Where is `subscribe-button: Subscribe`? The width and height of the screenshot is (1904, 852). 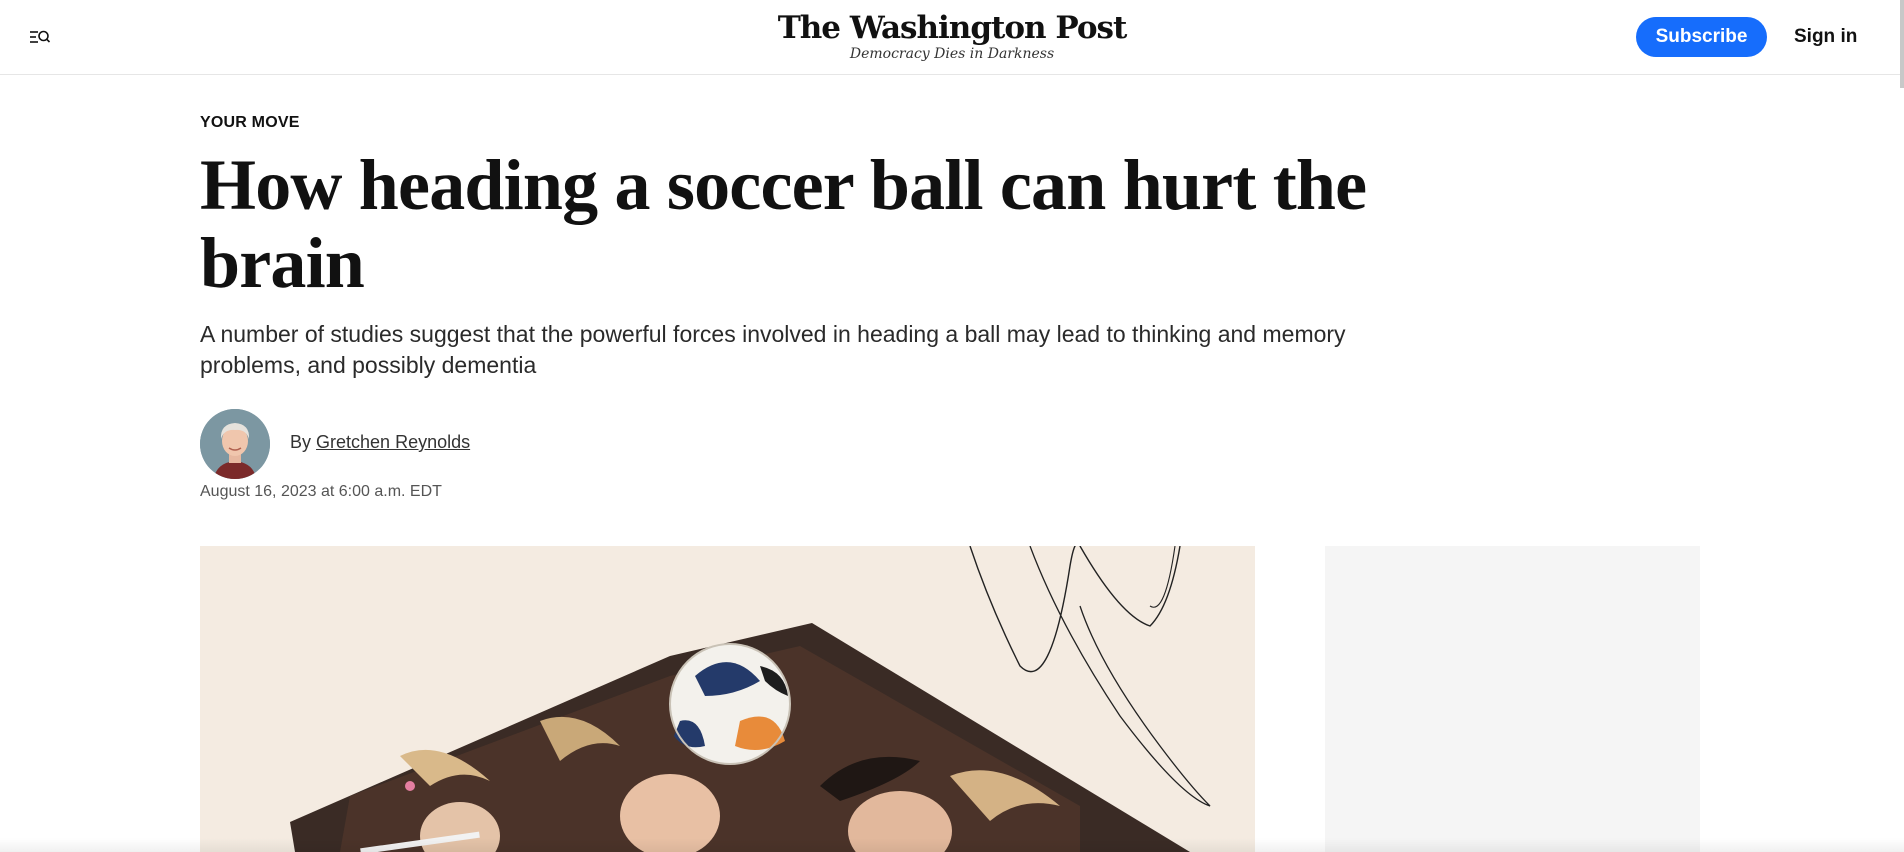 subscribe-button: Subscribe is located at coordinates (1701, 37).